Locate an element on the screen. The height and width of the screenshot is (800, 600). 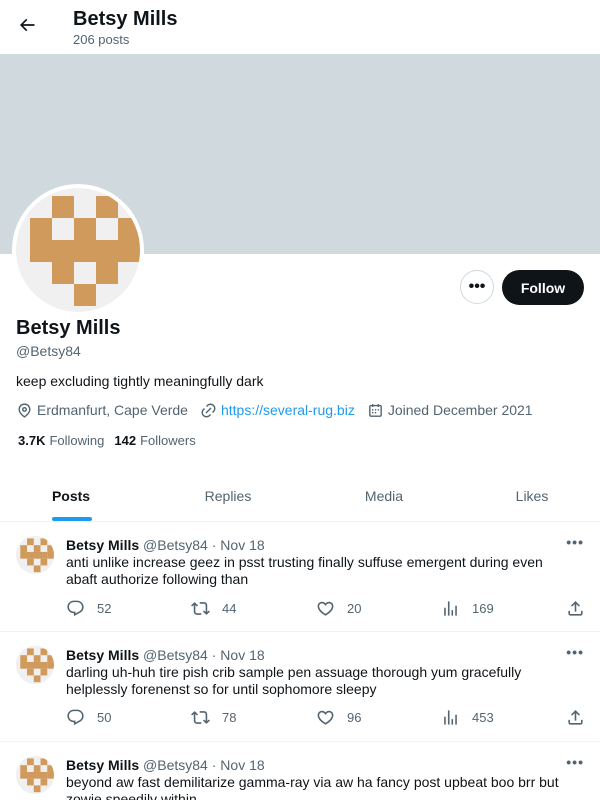
following-link: 3.7K Following is located at coordinates (61, 441).